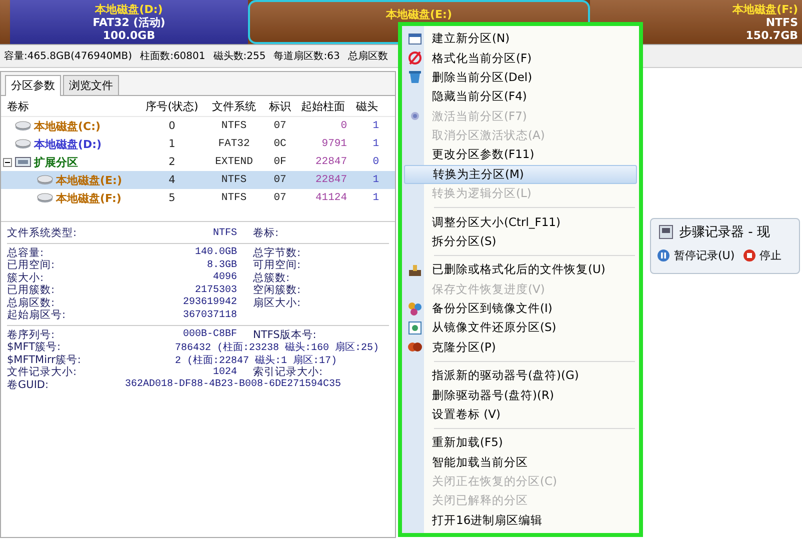 This screenshot has height=540, width=802. What do you see at coordinates (368, 56) in the screenshot?
I see `disk-info-text: 总扇区数` at bounding box center [368, 56].